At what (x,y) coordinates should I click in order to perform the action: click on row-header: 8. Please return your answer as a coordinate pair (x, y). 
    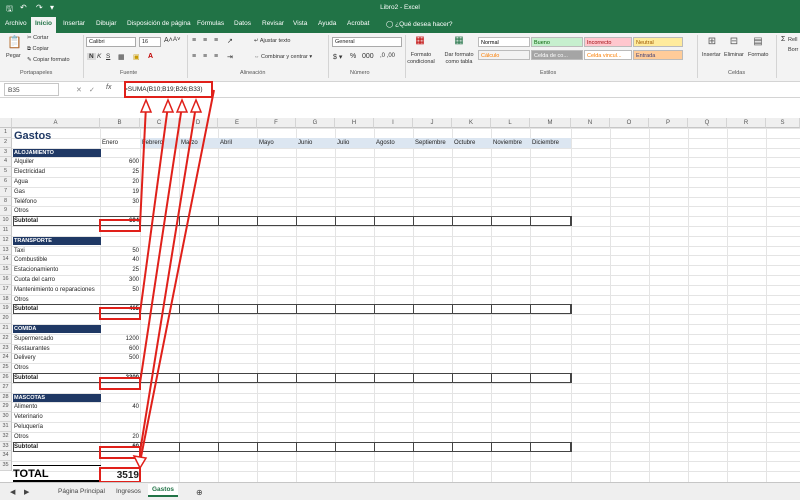
    Looking at the image, I should click on (6, 201).